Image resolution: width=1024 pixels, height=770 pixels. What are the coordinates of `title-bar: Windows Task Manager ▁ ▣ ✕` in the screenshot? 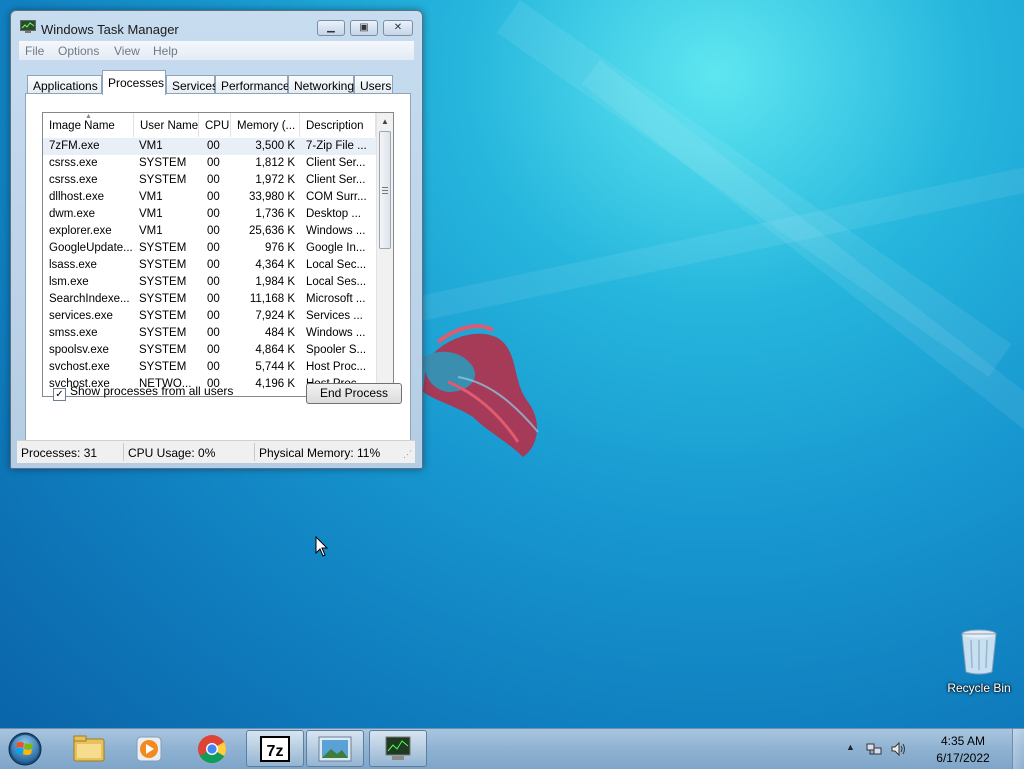 It's located at (216, 26).